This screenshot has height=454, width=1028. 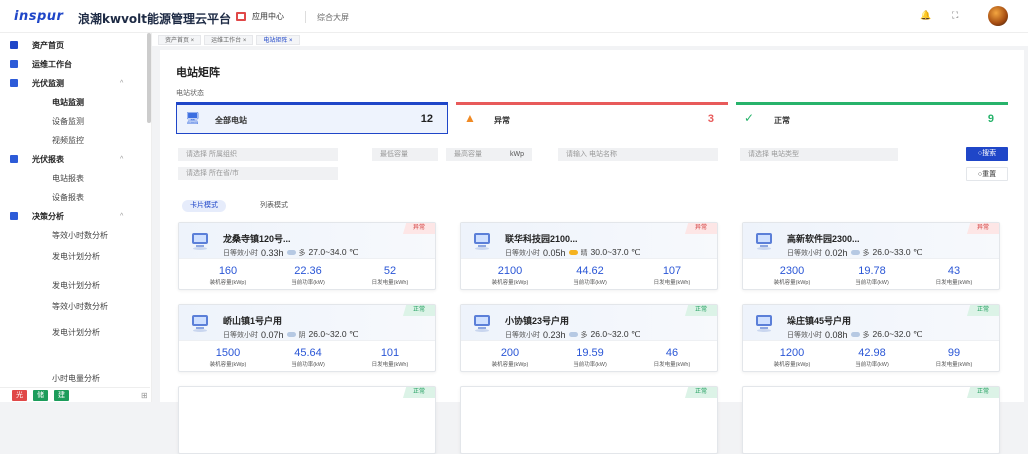 What do you see at coordinates (782, 120) in the screenshot?
I see `stat-label: 正常` at bounding box center [782, 120].